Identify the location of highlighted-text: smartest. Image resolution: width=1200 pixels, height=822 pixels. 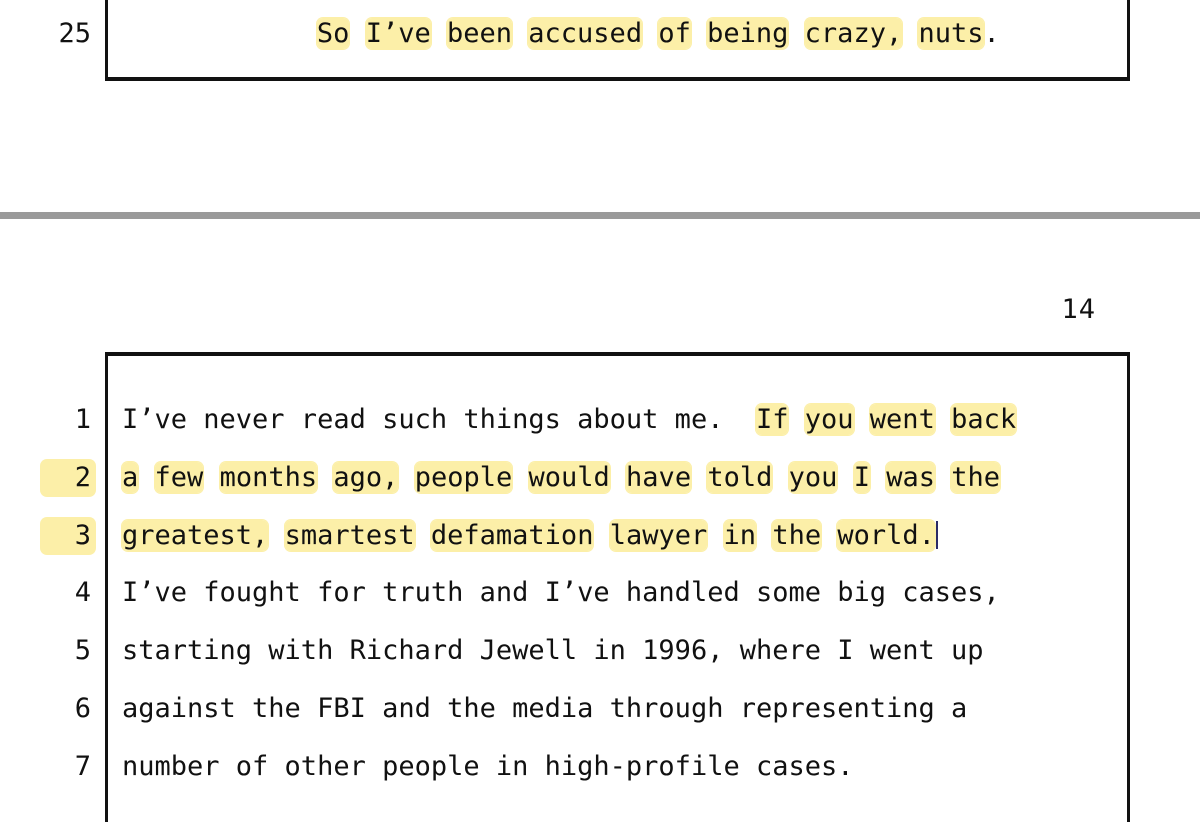
(349, 535).